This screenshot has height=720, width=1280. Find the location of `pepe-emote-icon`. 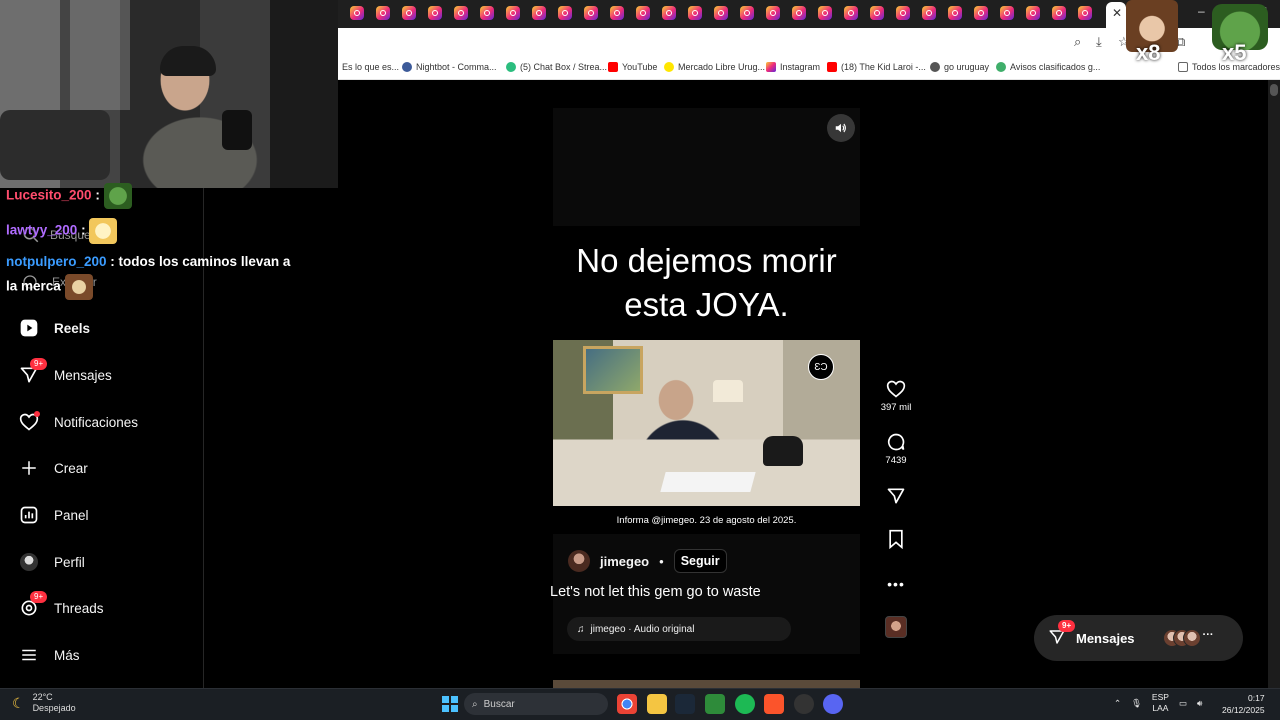

pepe-emote-icon is located at coordinates (117, 196).